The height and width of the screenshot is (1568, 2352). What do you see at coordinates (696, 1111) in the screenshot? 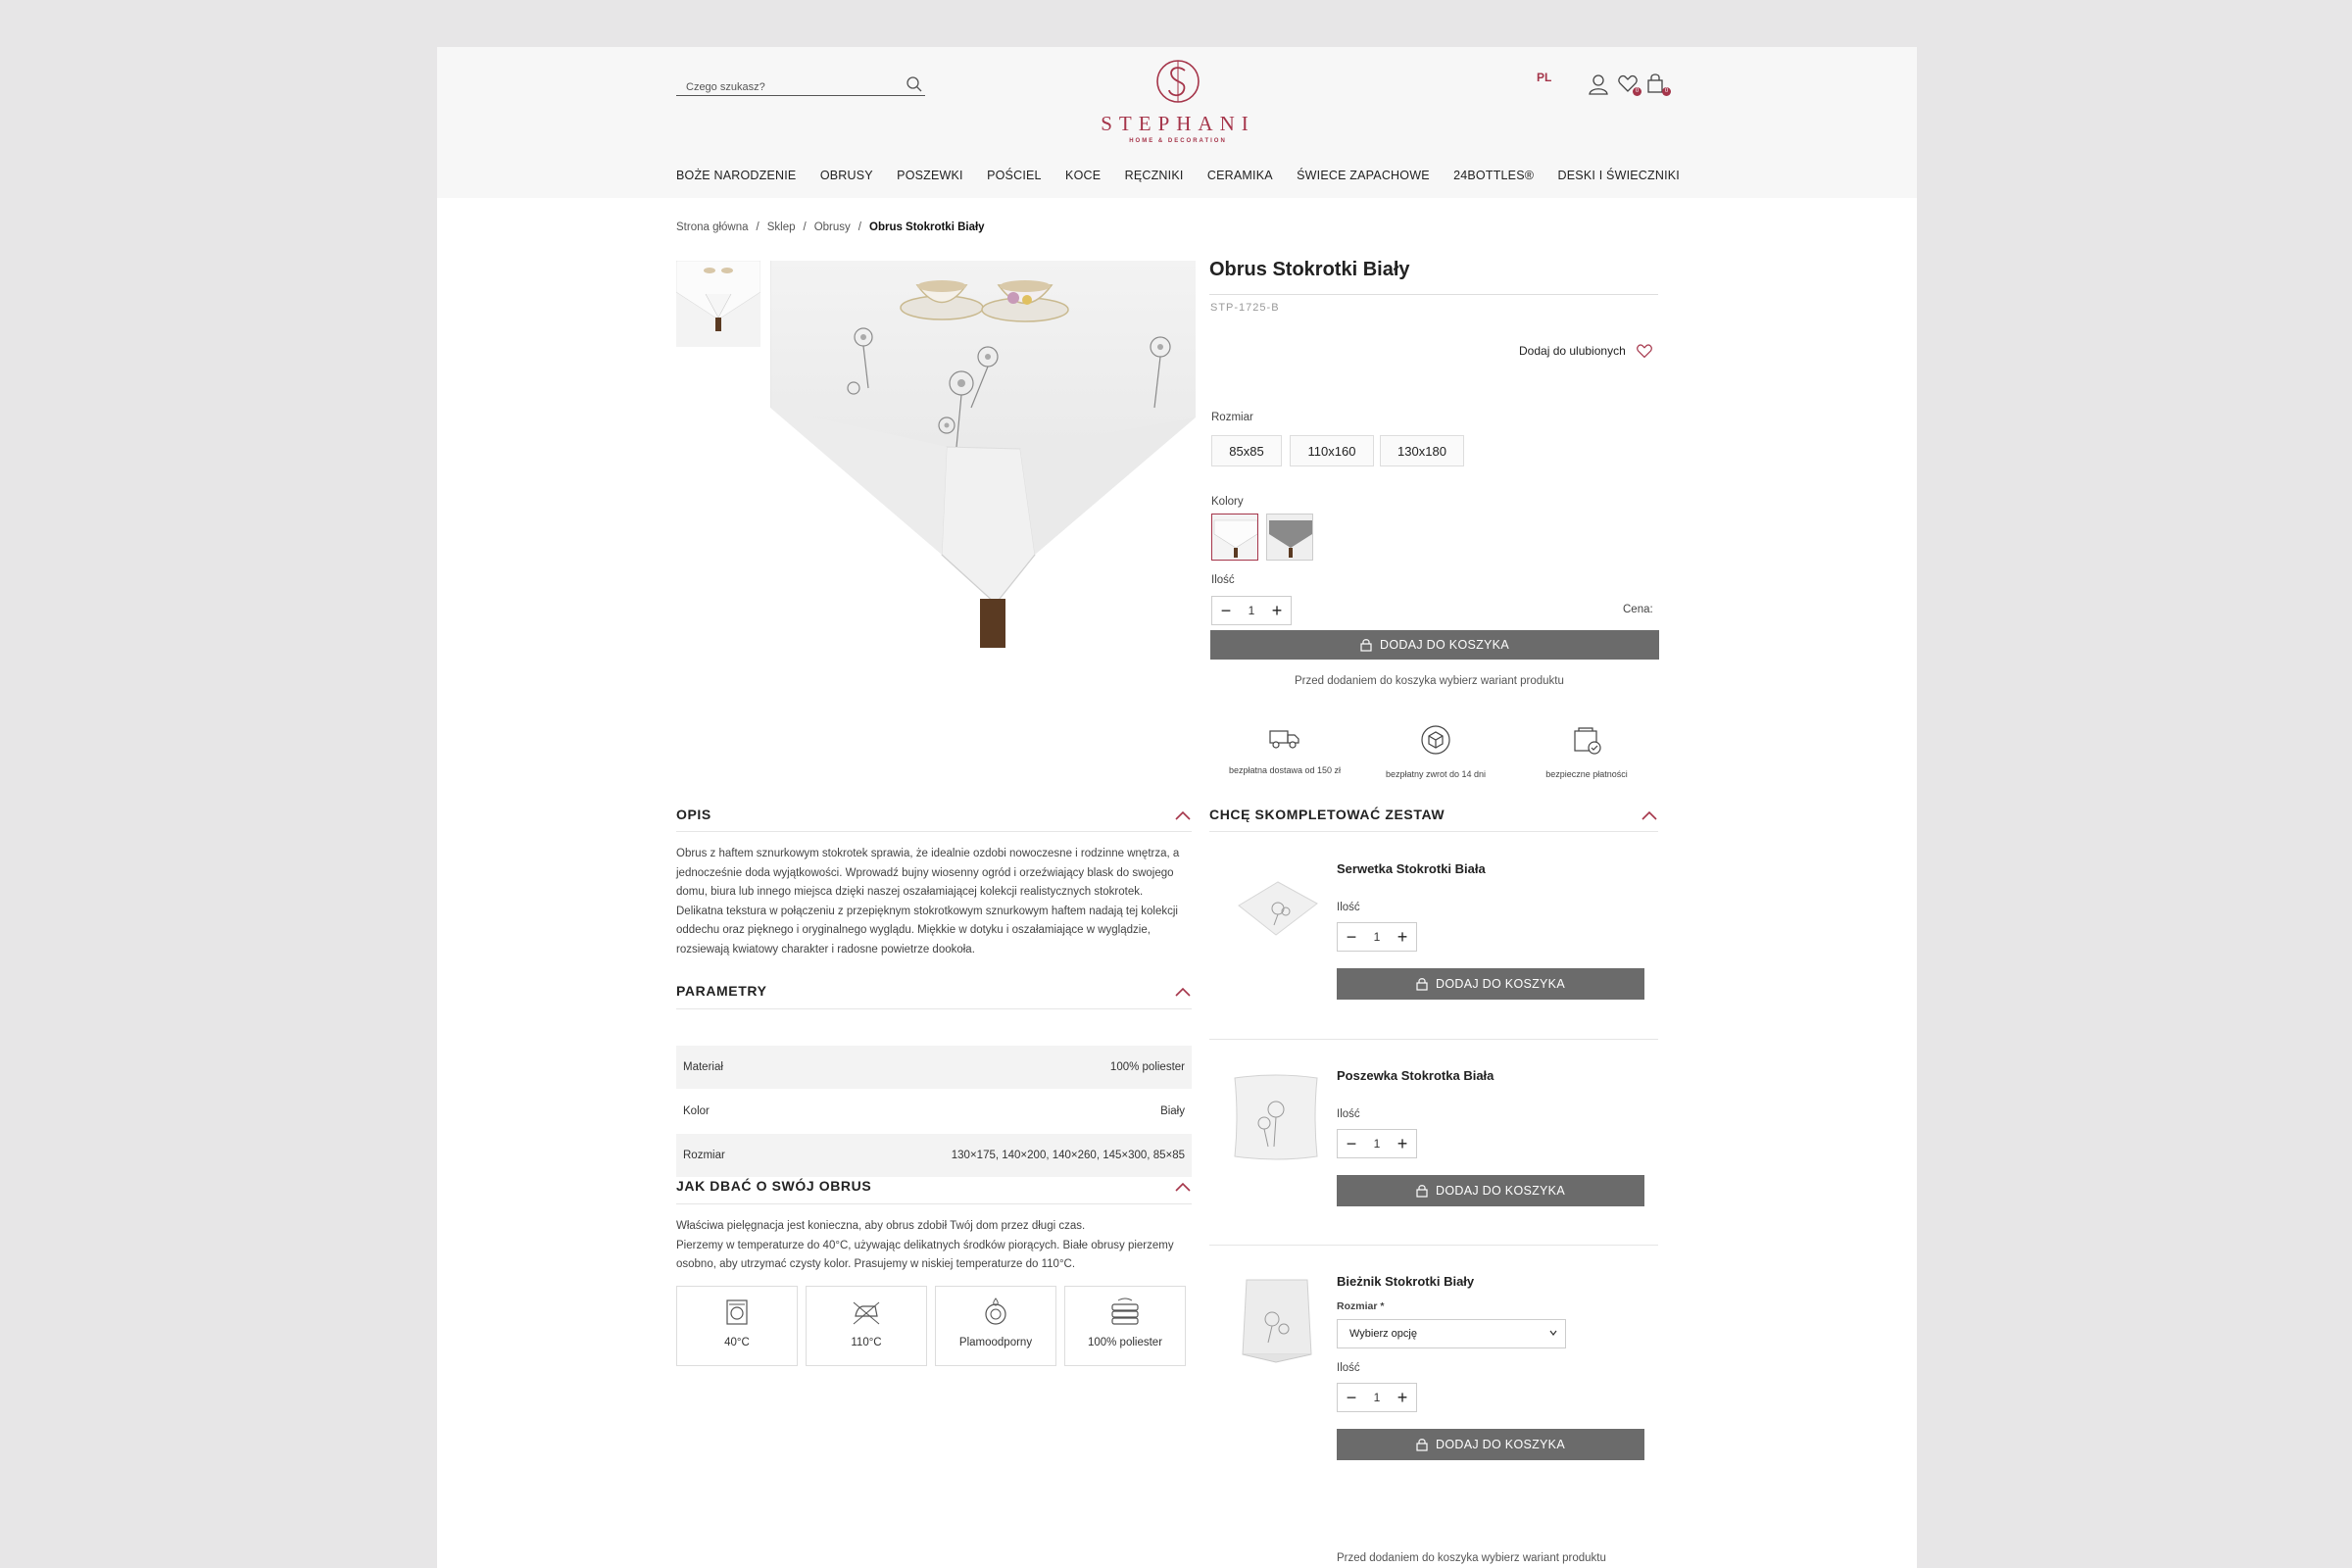
I see `parameter-name: Kolor` at bounding box center [696, 1111].